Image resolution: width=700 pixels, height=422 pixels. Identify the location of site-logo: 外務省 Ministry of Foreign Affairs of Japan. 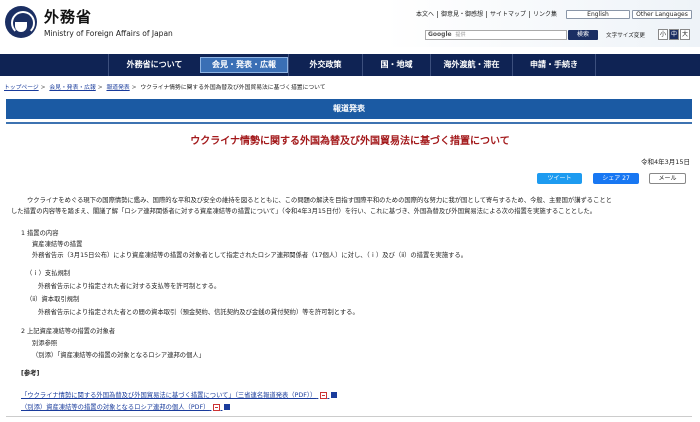
(89, 22).